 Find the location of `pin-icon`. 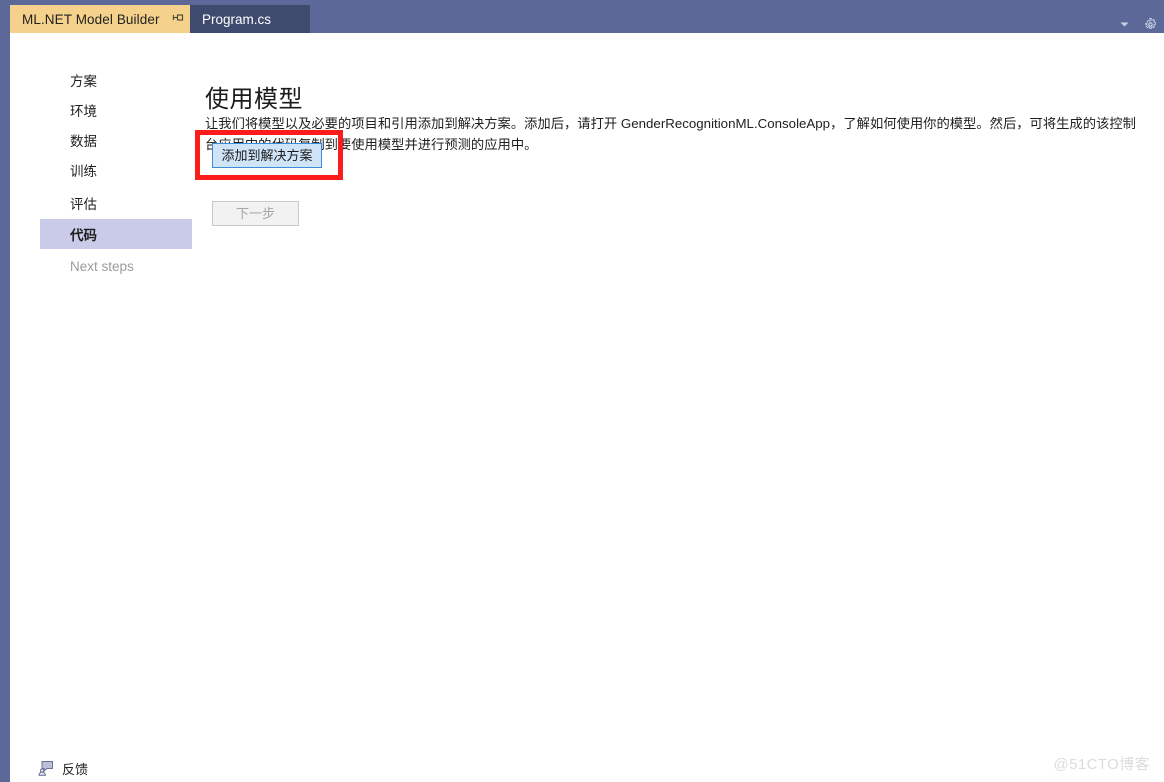

pin-icon is located at coordinates (178, 19).